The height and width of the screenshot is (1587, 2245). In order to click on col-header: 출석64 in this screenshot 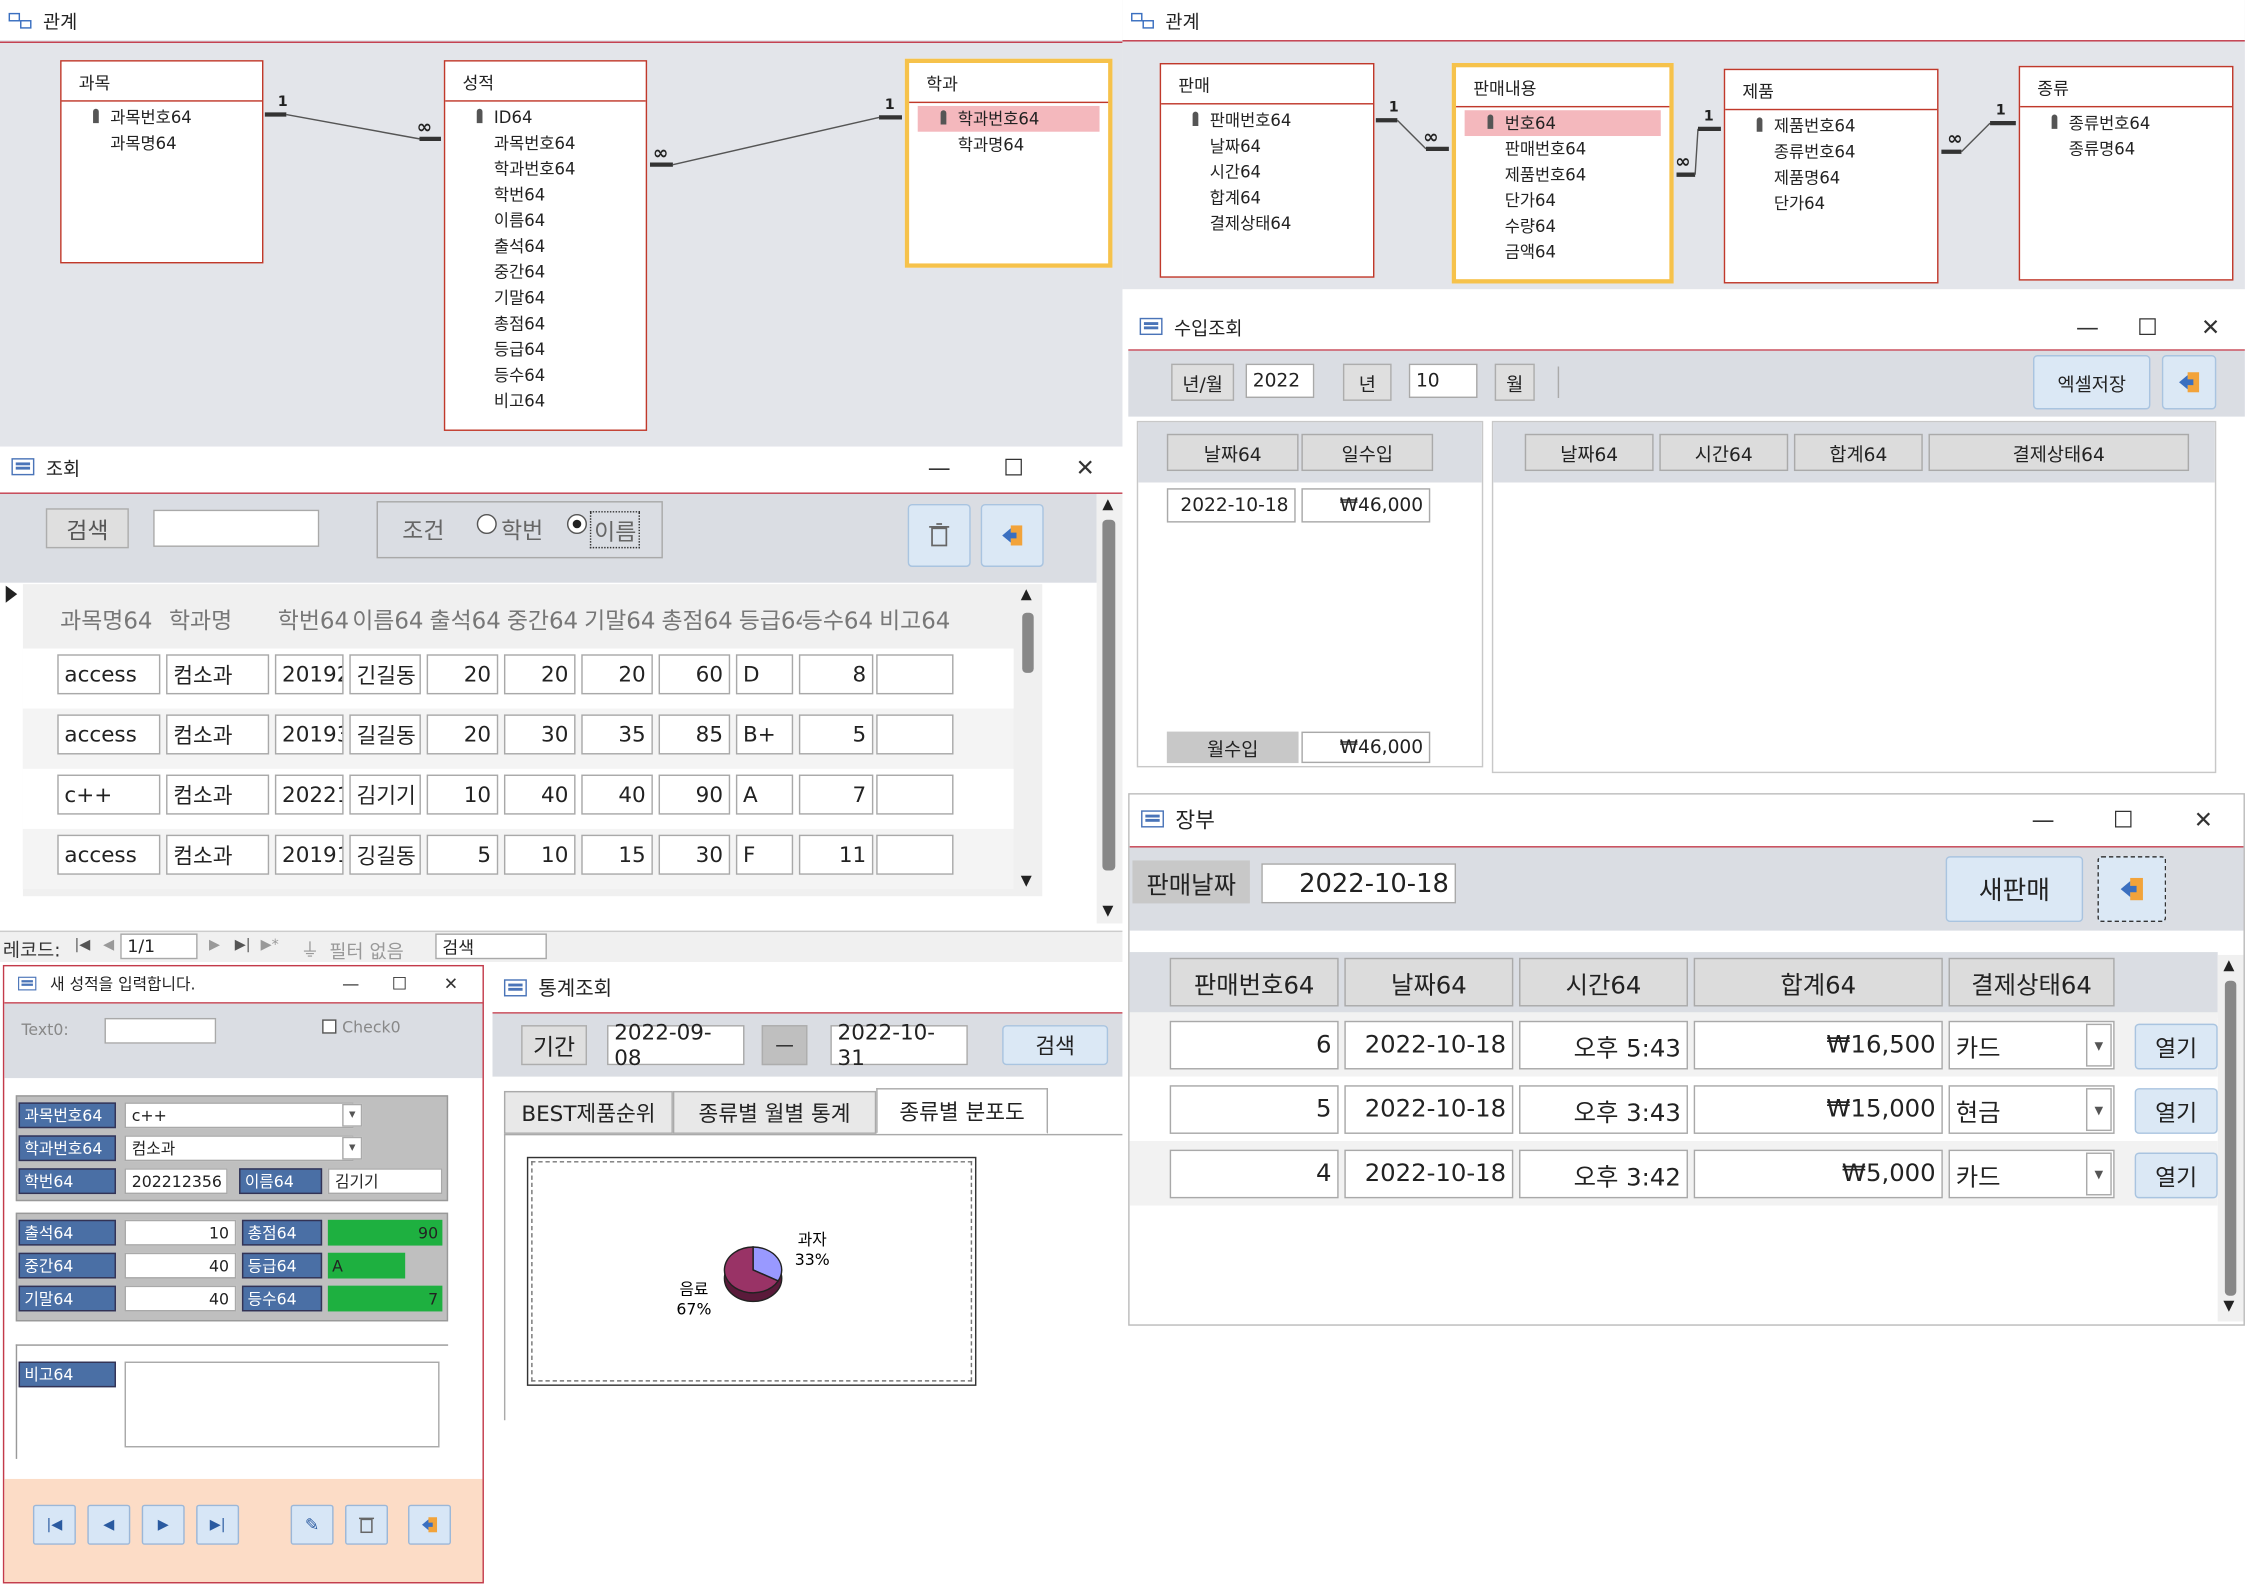, I will do `click(468, 618)`.